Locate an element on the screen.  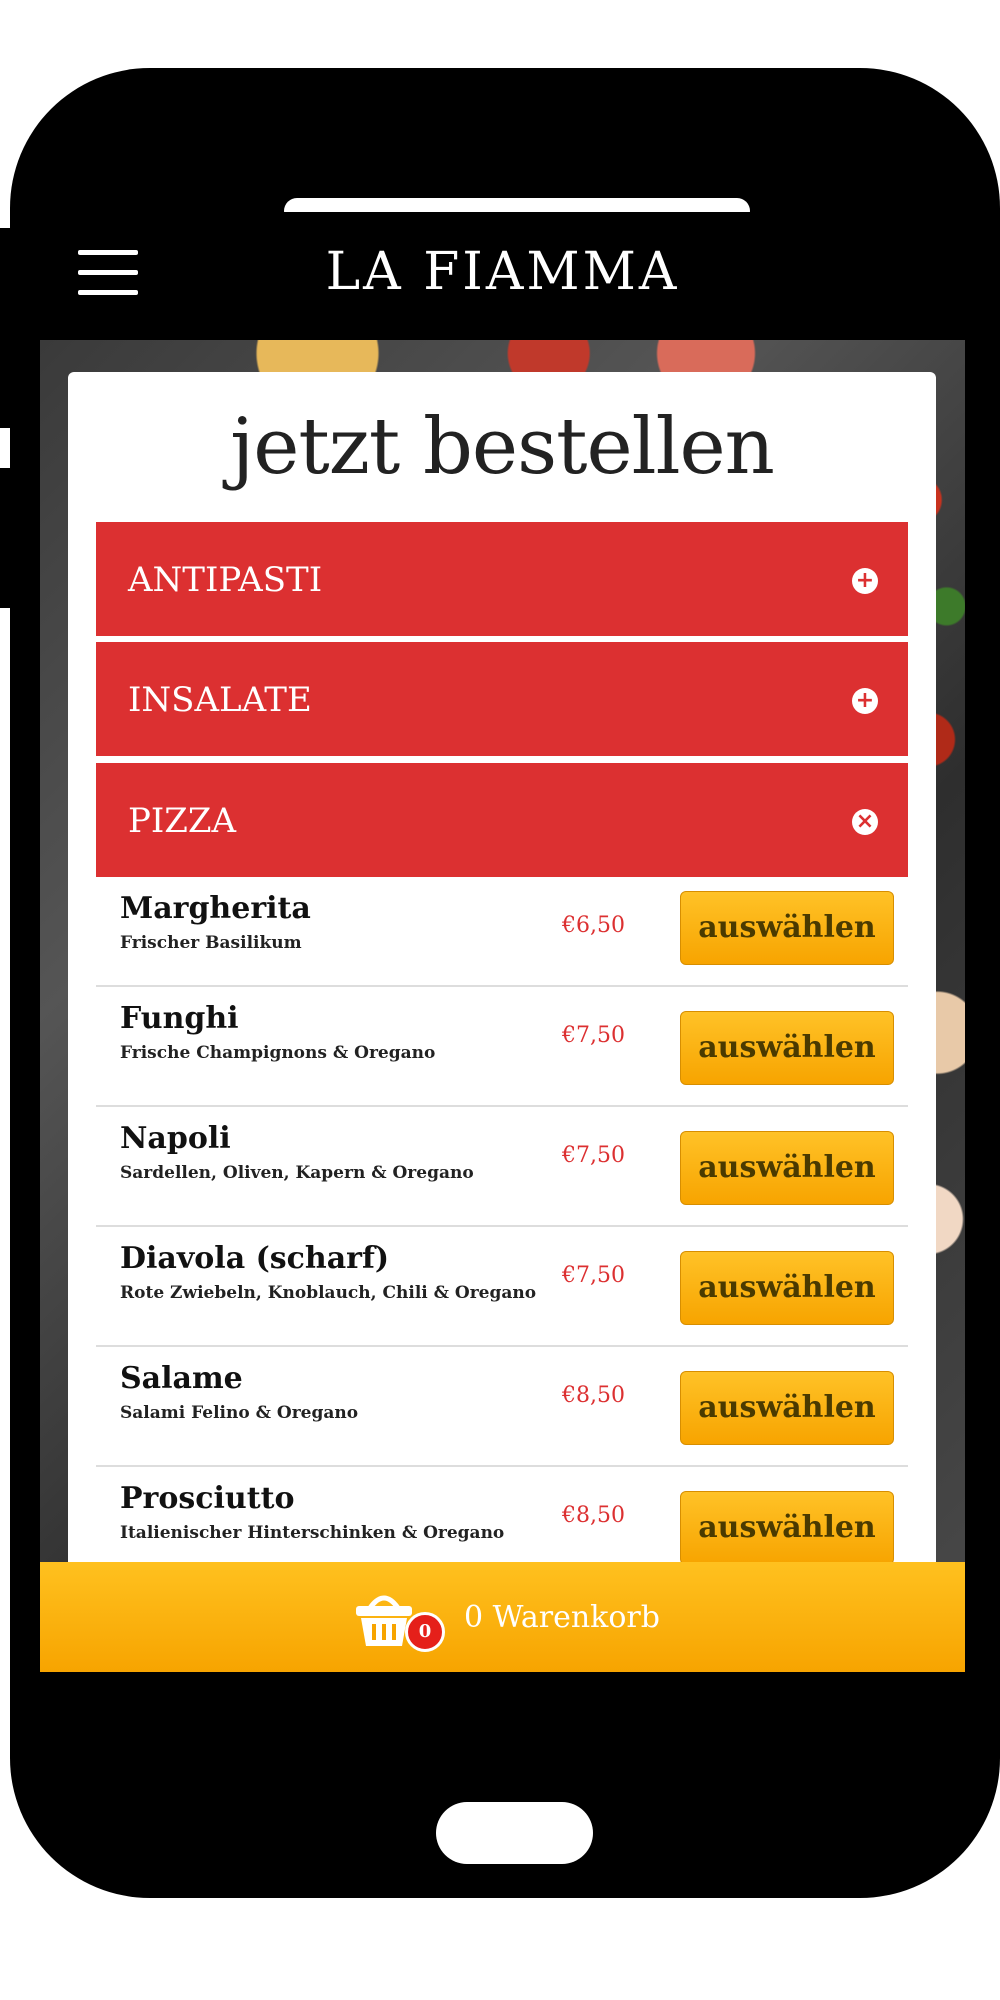
item-name: Margherita is located at coordinates (215, 908).